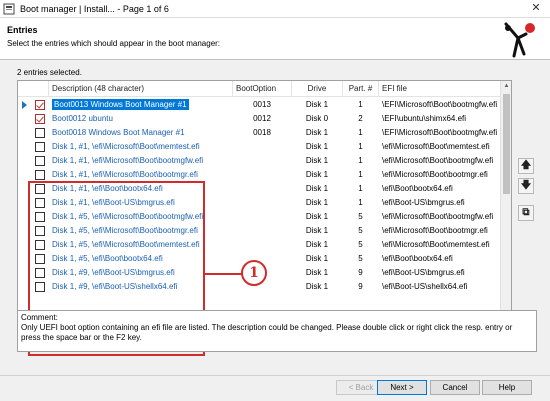 Image resolution: width=550 pixels, height=401 pixels. I want to click on cell-efi-file: \EFI\ubuntu\shimx64.efi, so click(440, 119).